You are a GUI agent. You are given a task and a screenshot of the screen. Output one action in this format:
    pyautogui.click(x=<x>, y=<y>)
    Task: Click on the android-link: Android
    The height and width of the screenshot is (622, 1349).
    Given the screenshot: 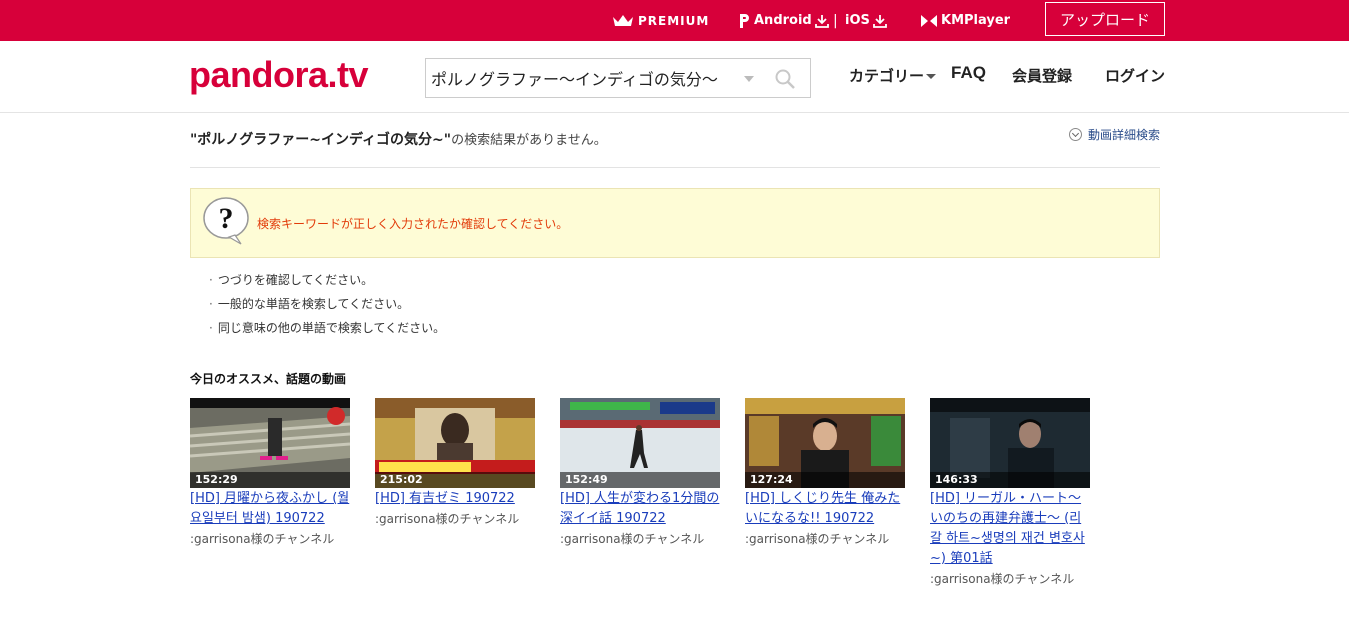 What is the action you would take?
    pyautogui.click(x=783, y=20)
    